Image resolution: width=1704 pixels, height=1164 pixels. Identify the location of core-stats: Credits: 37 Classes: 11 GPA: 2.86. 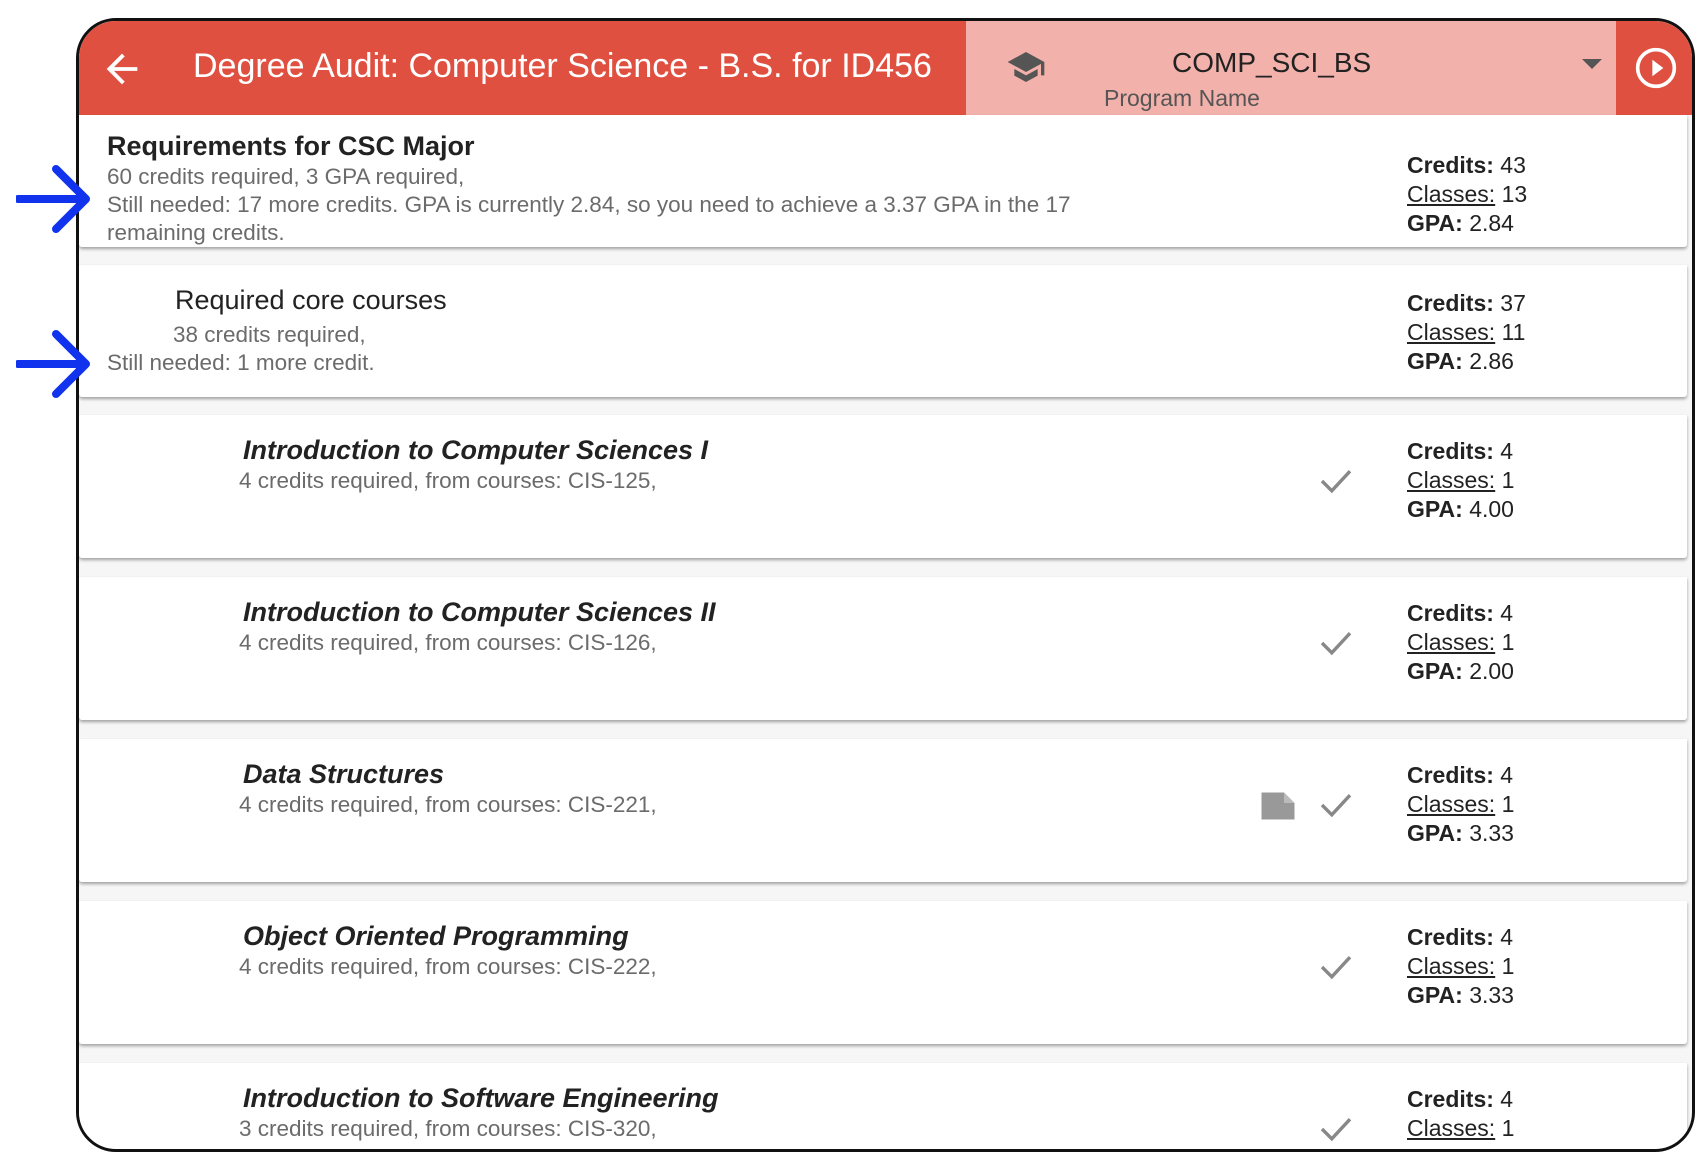
(1466, 332).